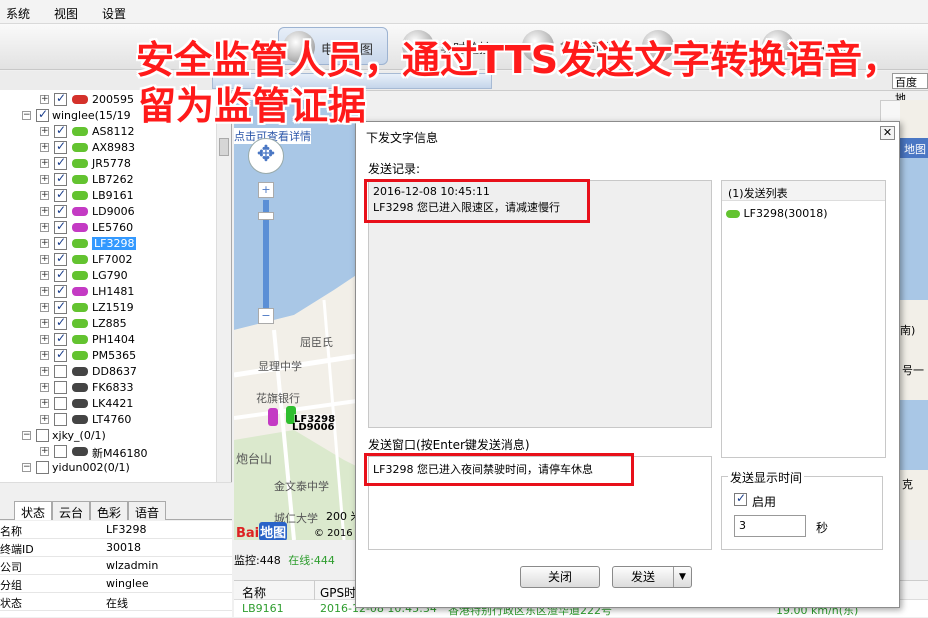 This screenshot has height=618, width=928. Describe the element at coordinates (114, 13) in the screenshot. I see `menu-settings: 设置` at that location.